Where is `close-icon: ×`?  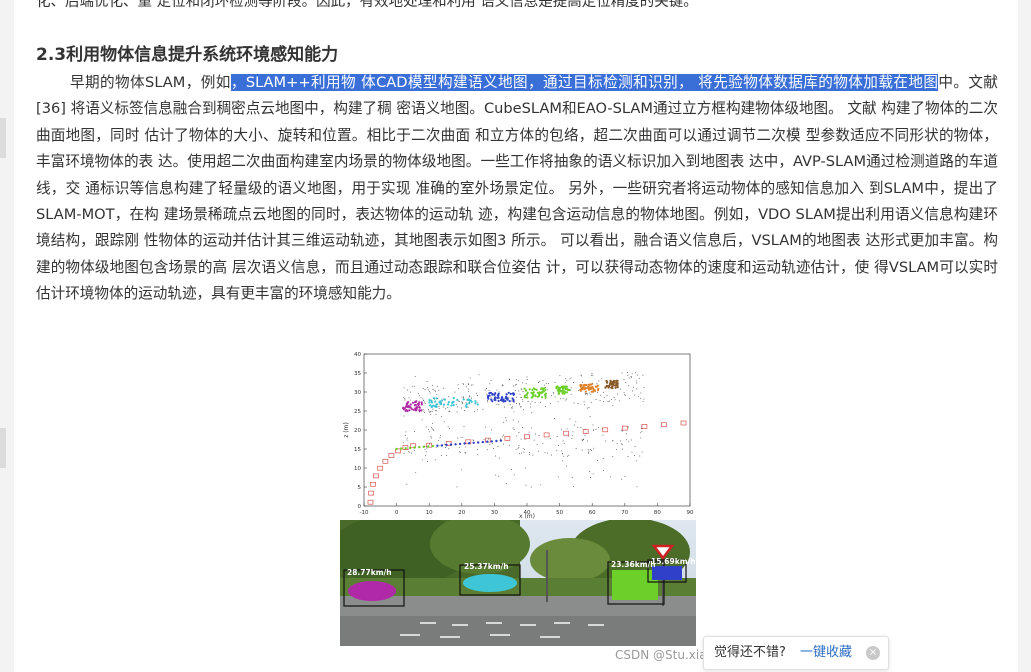
close-icon: × is located at coordinates (873, 653).